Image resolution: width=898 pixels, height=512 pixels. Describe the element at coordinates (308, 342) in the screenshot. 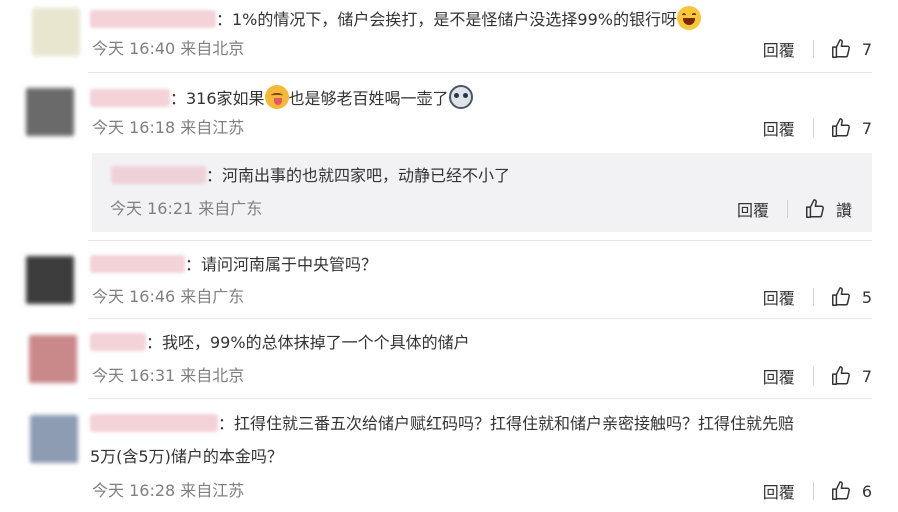

I see `comment-body: ：我呸，99%的总体抹掉了一个个具体的储户` at that location.